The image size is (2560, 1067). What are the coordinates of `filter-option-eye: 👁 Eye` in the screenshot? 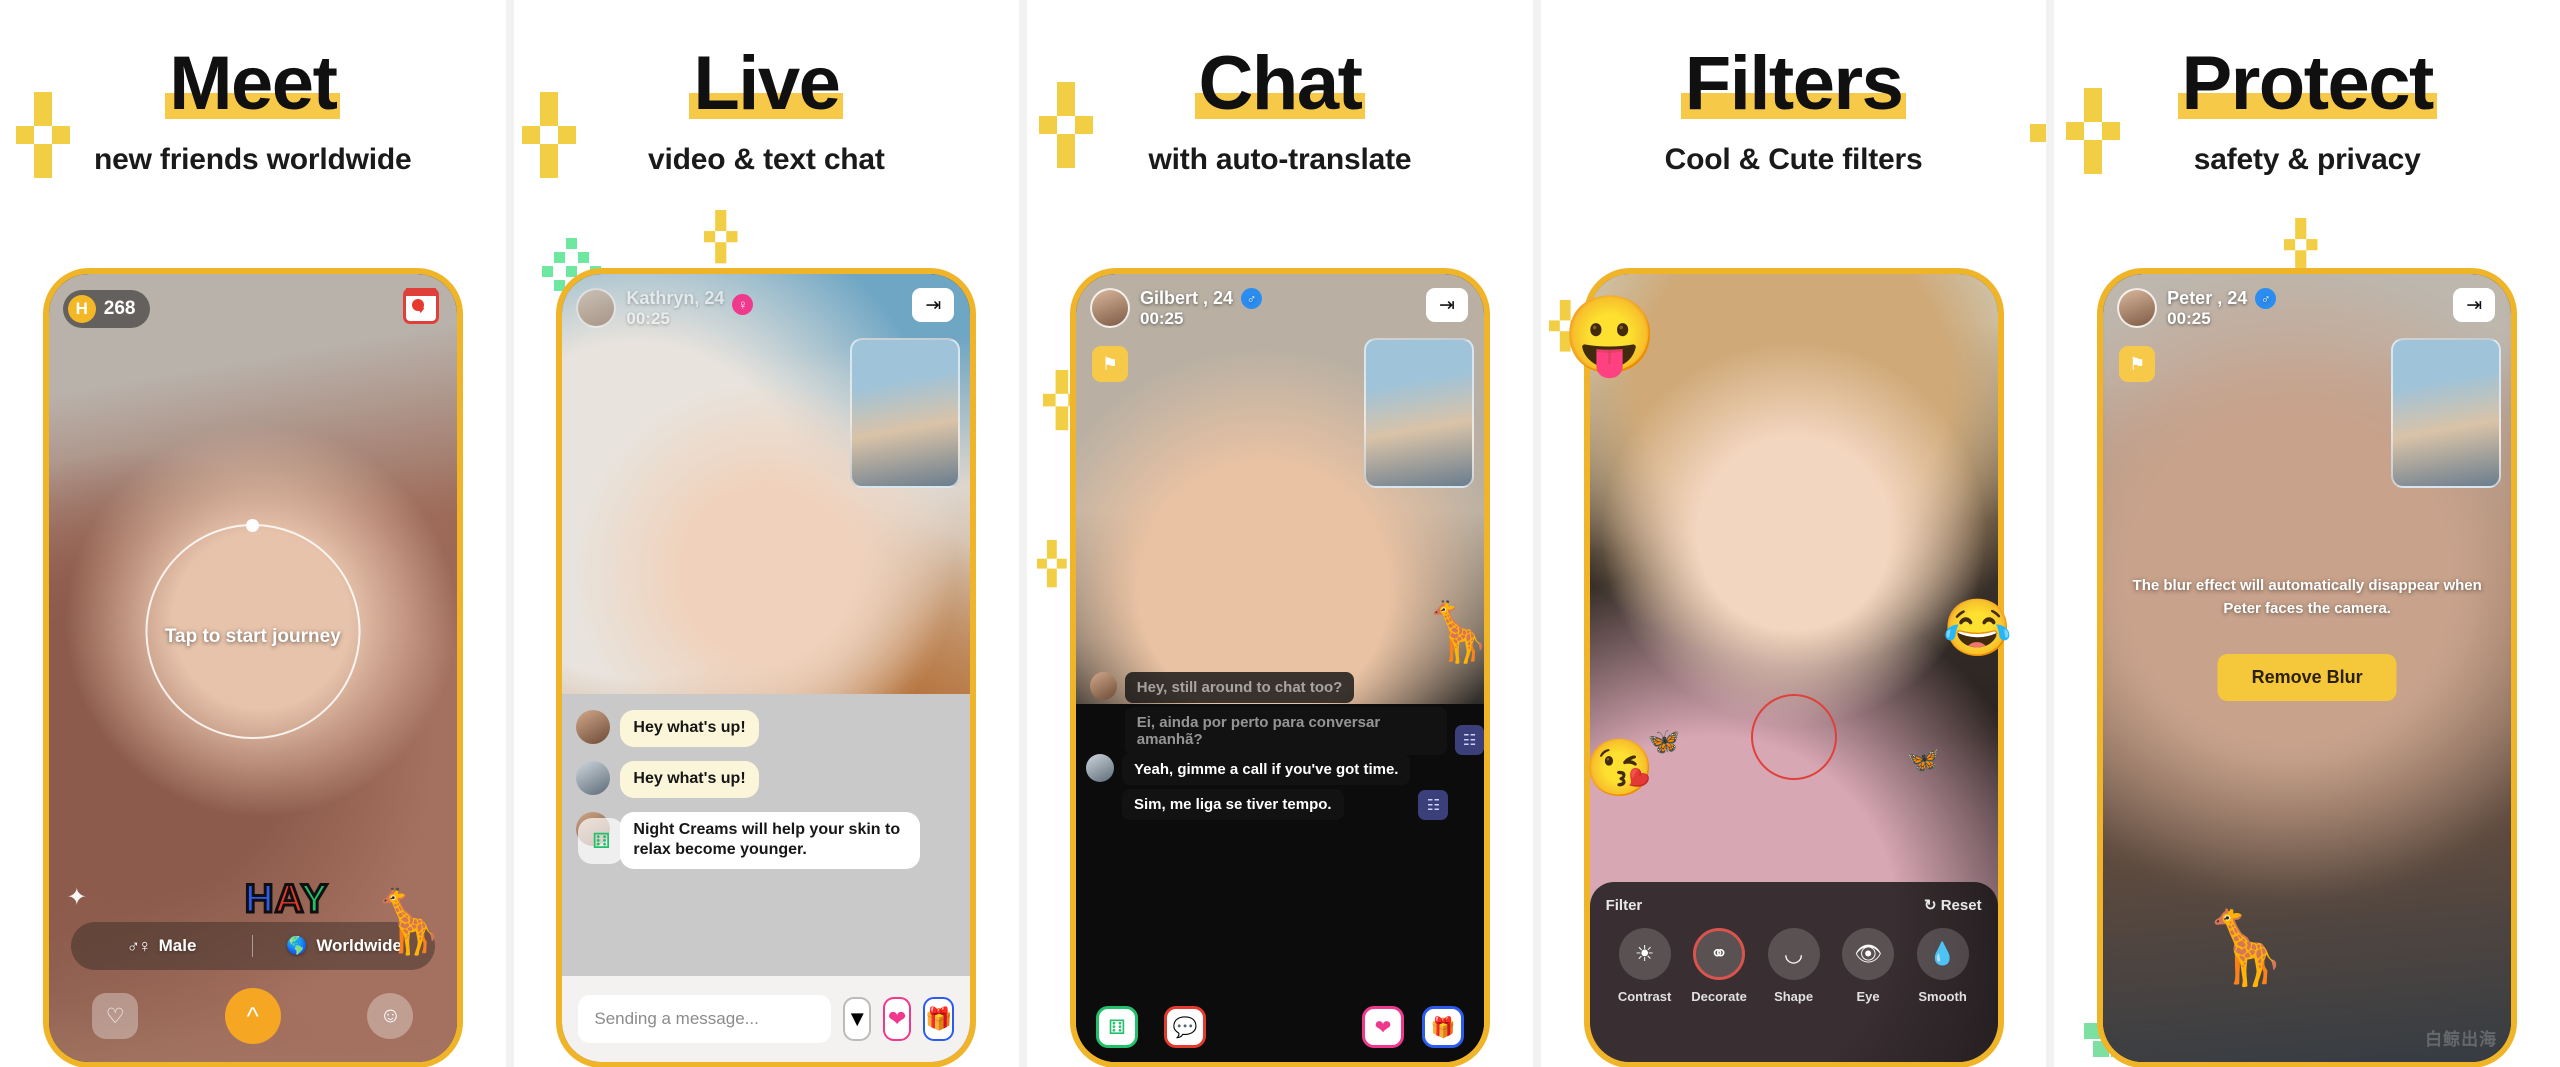 It's located at (1868, 966).